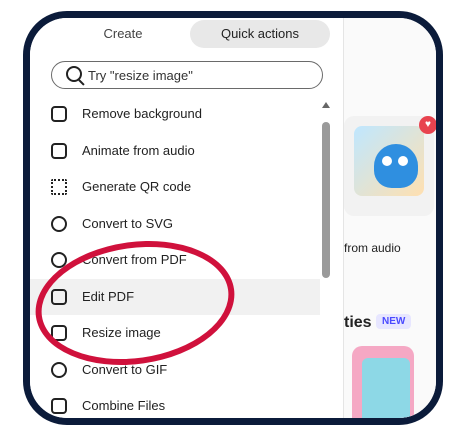 The width and height of the screenshot is (451, 439). I want to click on tab-bar: Create Quick actions, so click(191, 35).